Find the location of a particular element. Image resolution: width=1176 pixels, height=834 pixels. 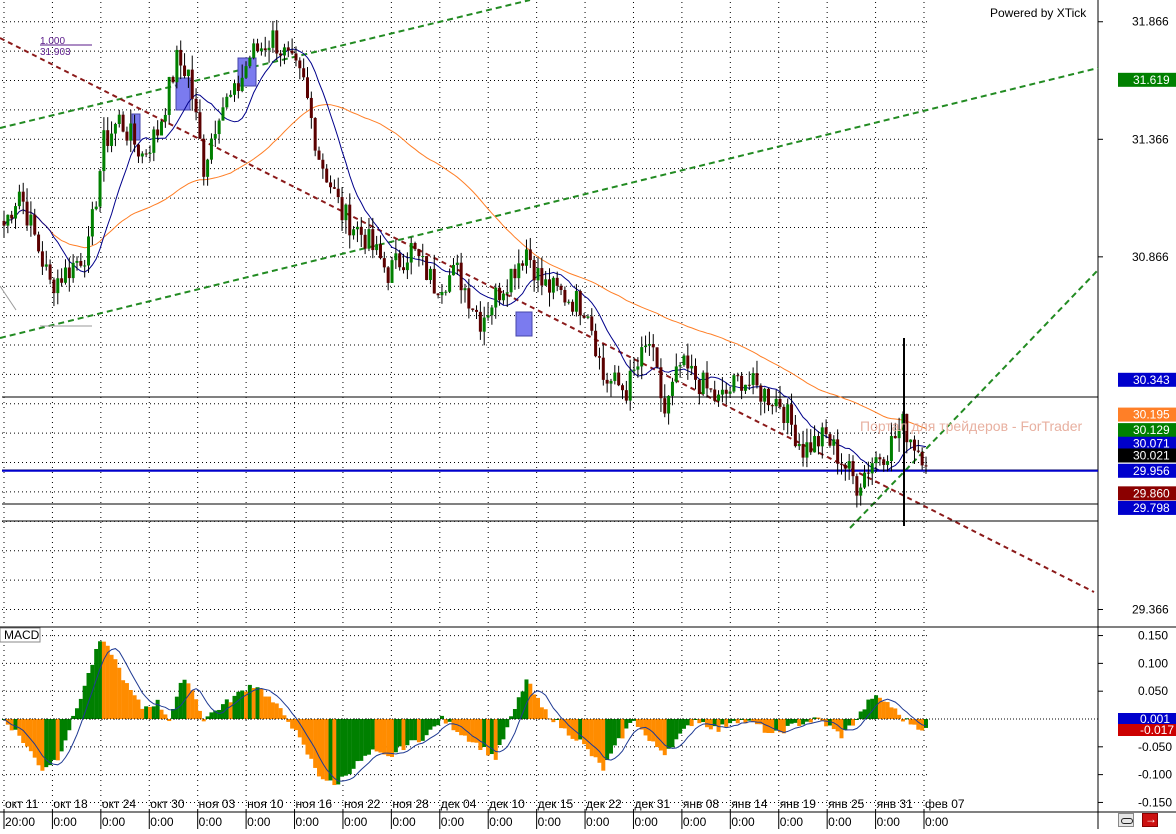

price-tag-label: 30.343 is located at coordinates (1151, 380).